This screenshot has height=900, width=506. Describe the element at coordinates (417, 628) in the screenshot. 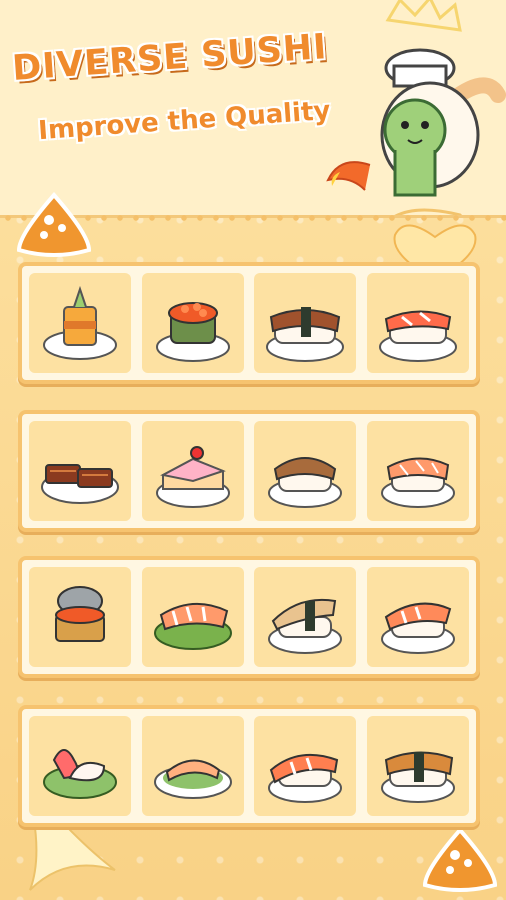

I see `shrimp-nigiri-icon` at that location.